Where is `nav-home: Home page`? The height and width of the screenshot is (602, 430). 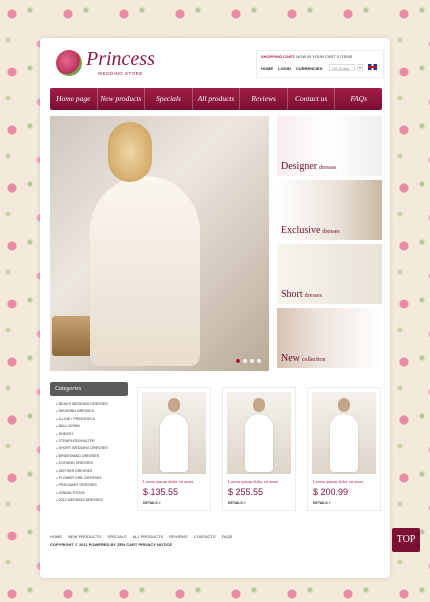
nav-home: Home page is located at coordinates (74, 99).